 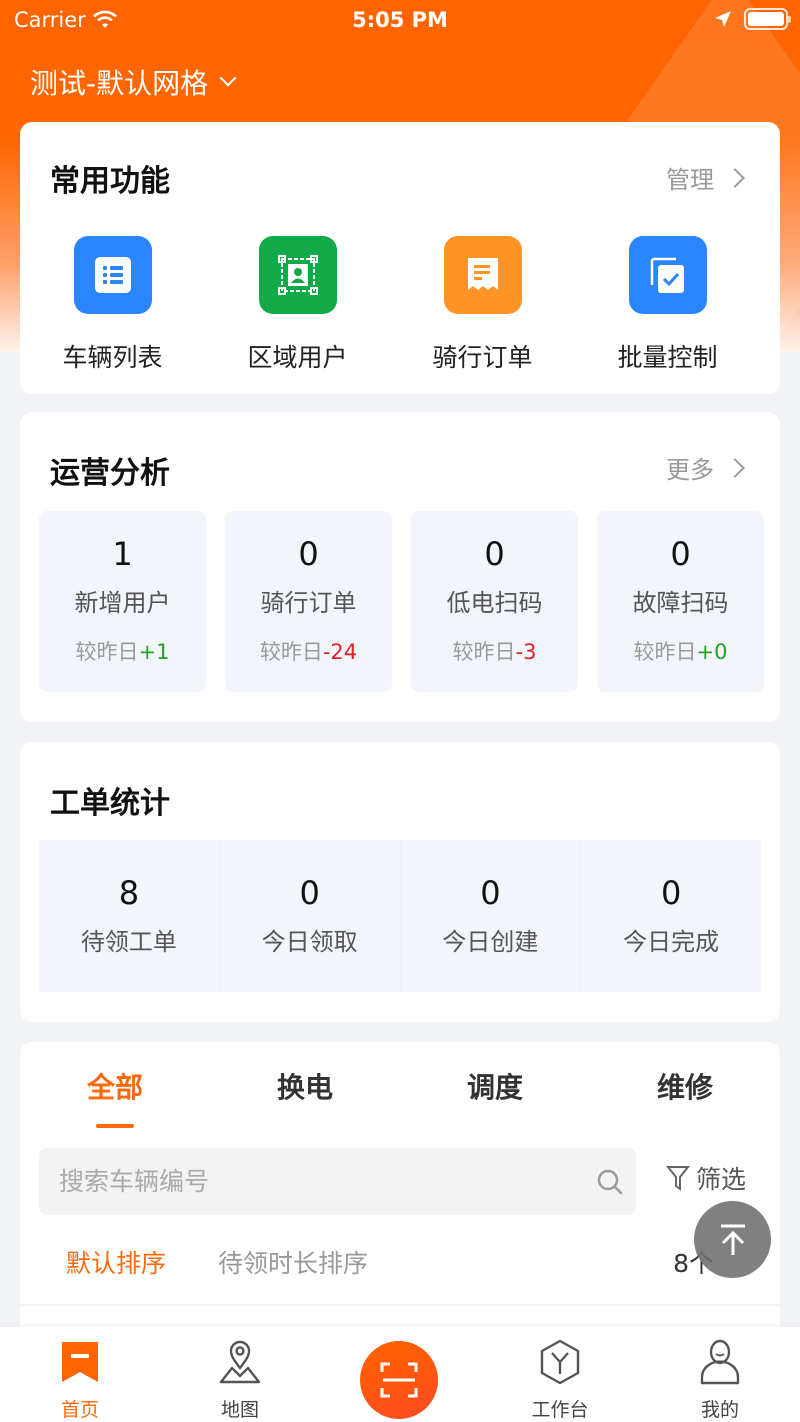 I want to click on function-area-users: 区域用户, so click(x=297, y=305).